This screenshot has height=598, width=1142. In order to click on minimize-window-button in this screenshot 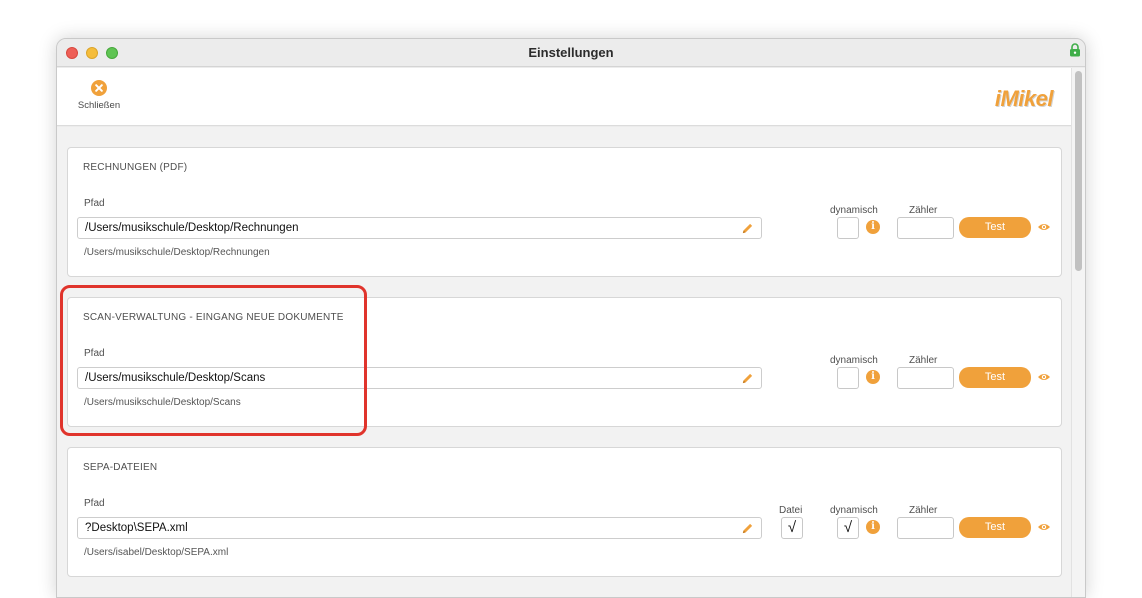, I will do `click(92, 53)`.